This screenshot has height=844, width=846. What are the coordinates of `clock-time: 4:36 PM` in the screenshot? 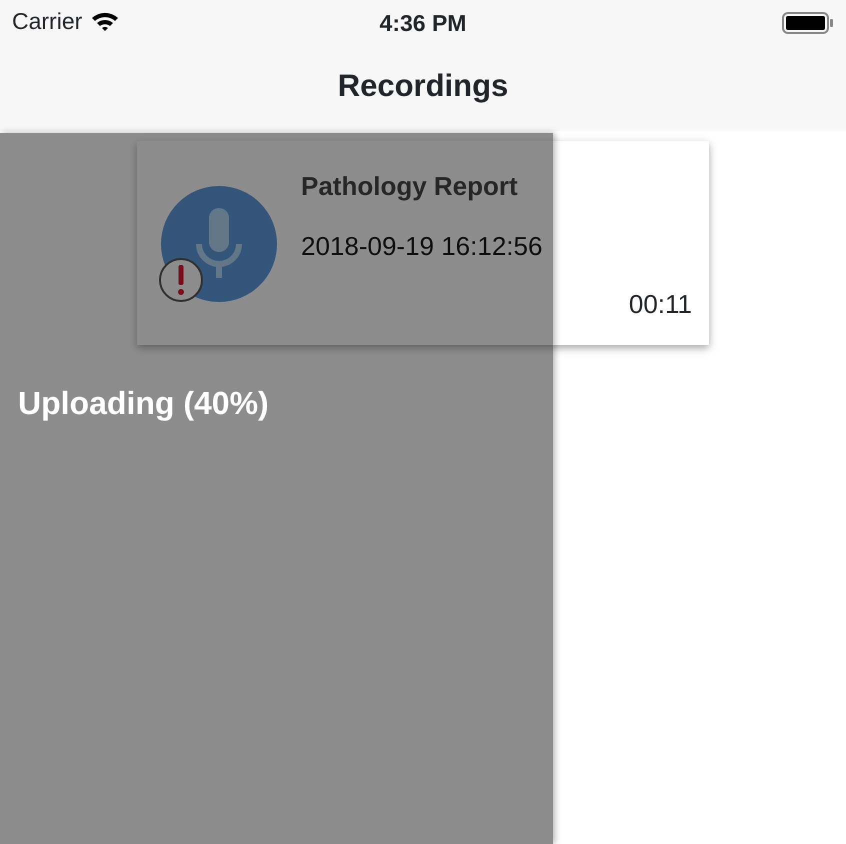 It's located at (423, 23).